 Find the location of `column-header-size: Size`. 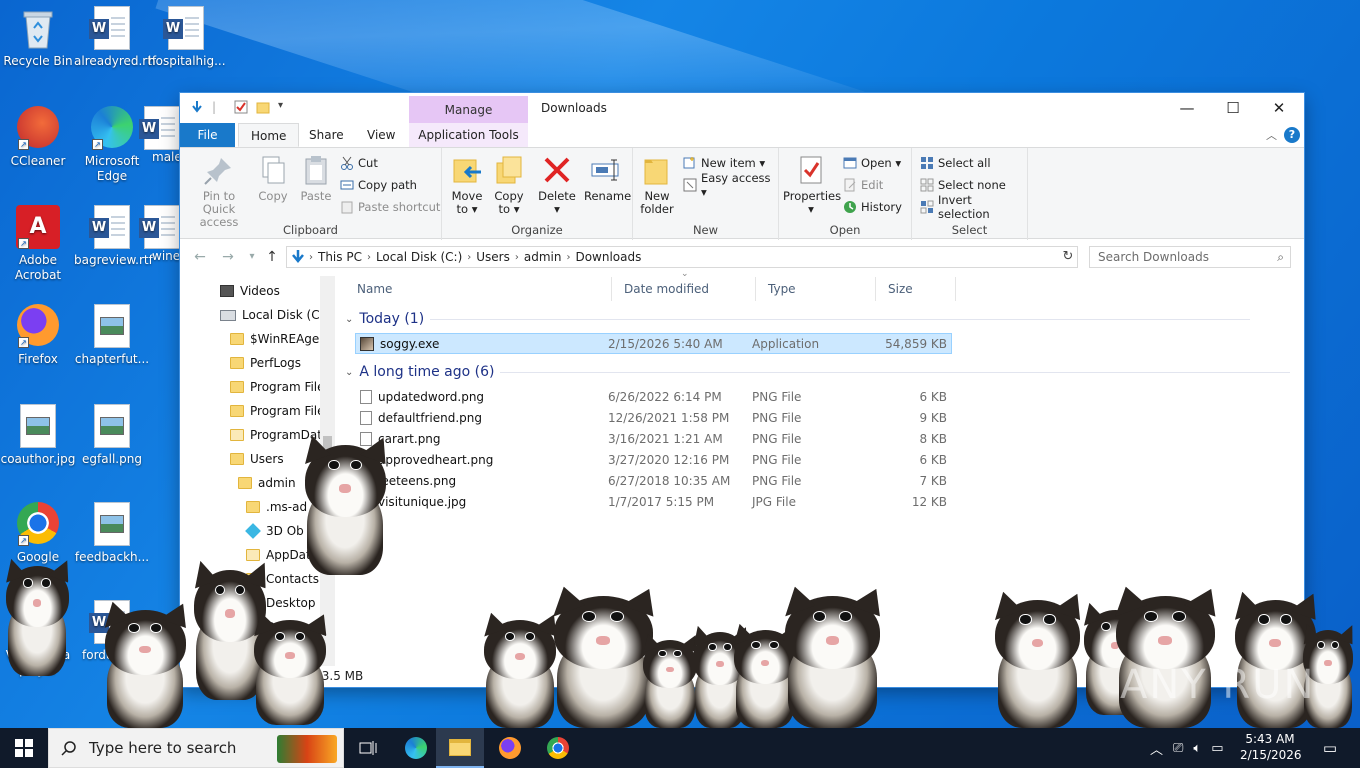

column-header-size: Size is located at coordinates (916, 289).